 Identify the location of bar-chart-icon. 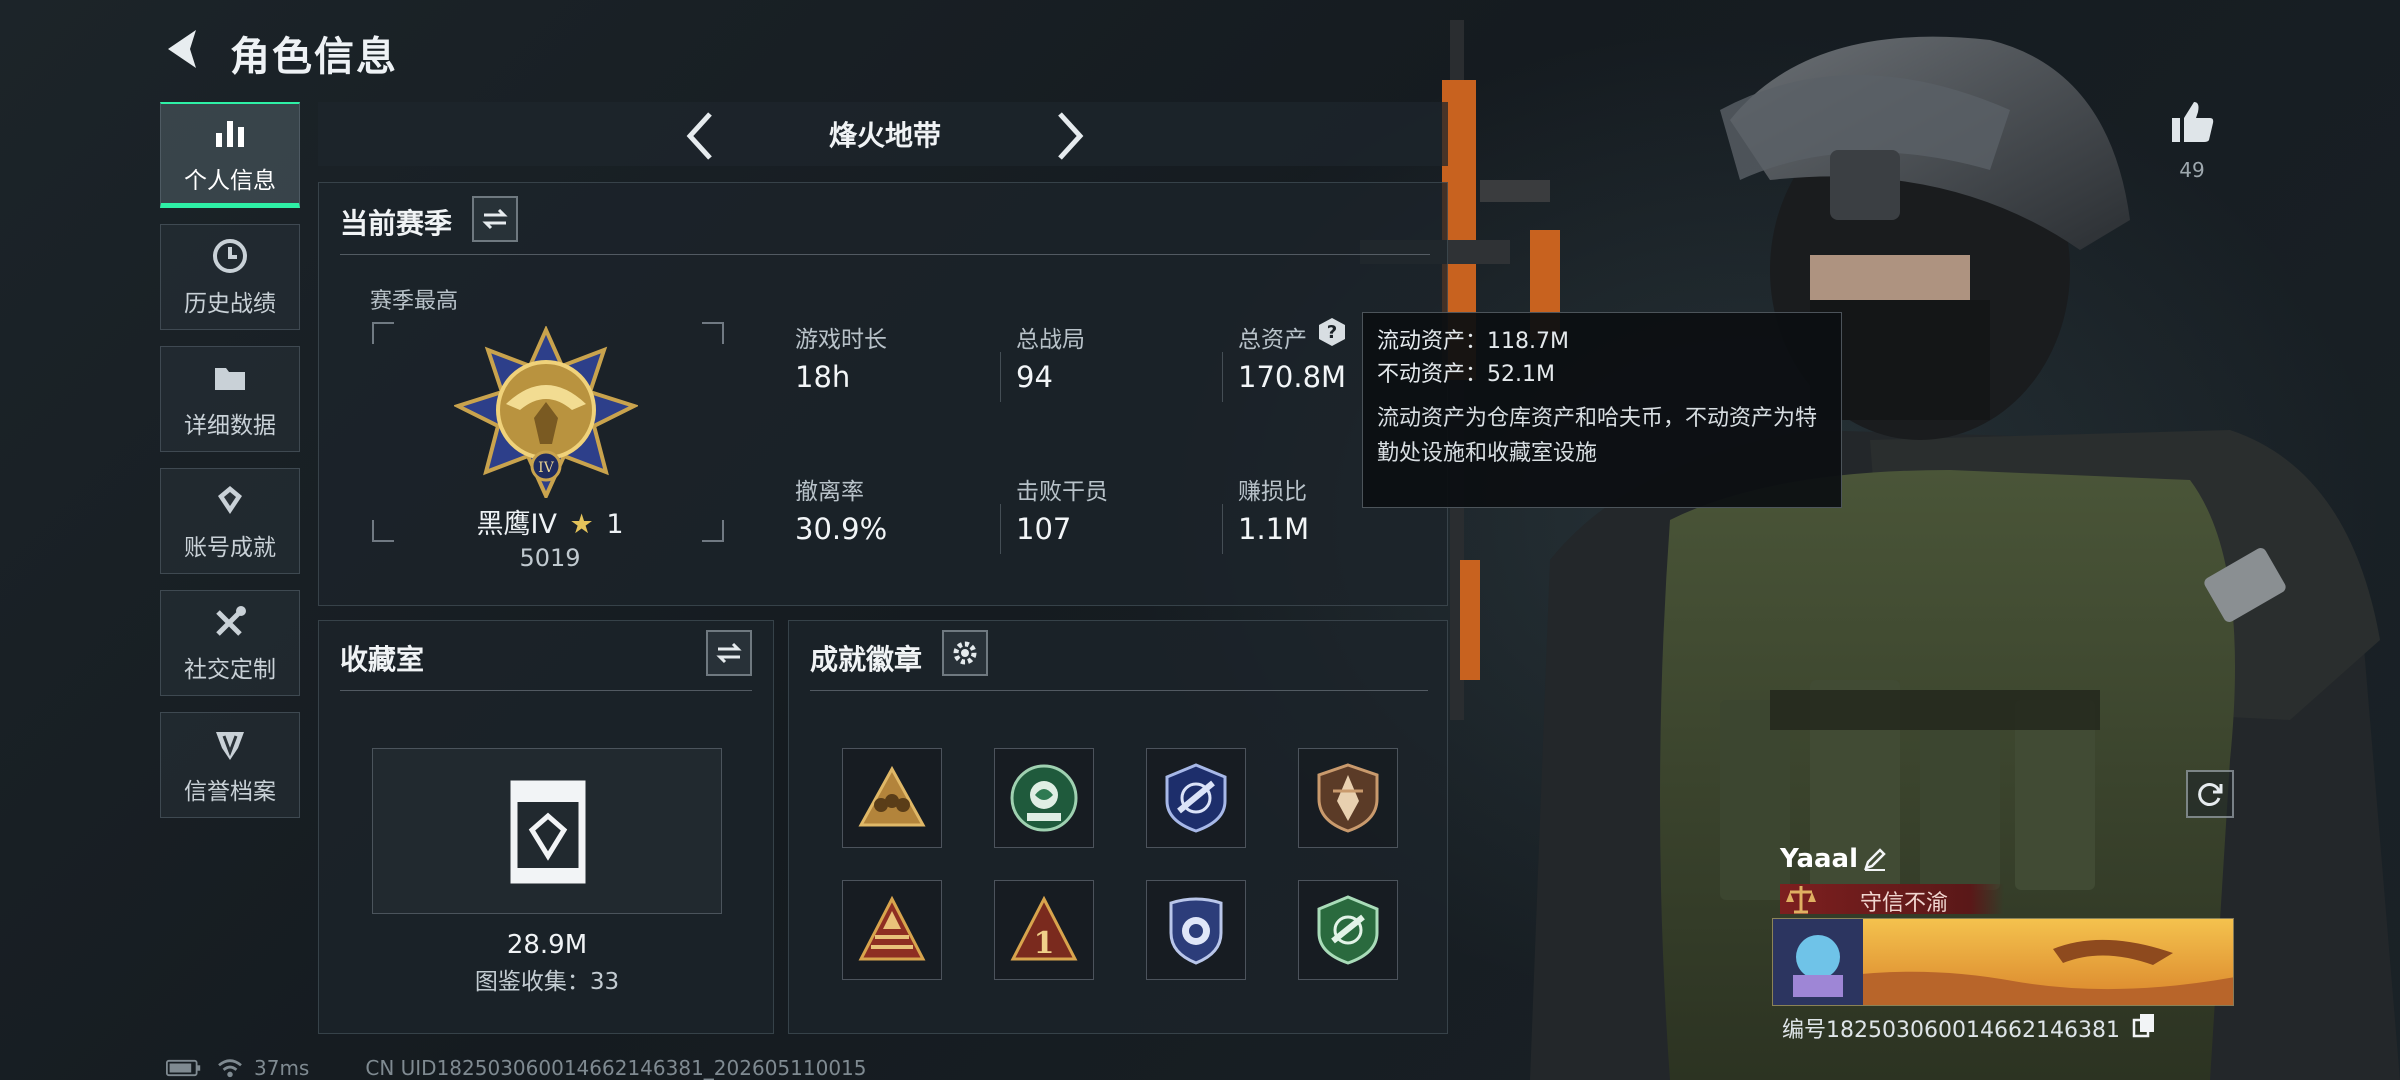
(230, 133).